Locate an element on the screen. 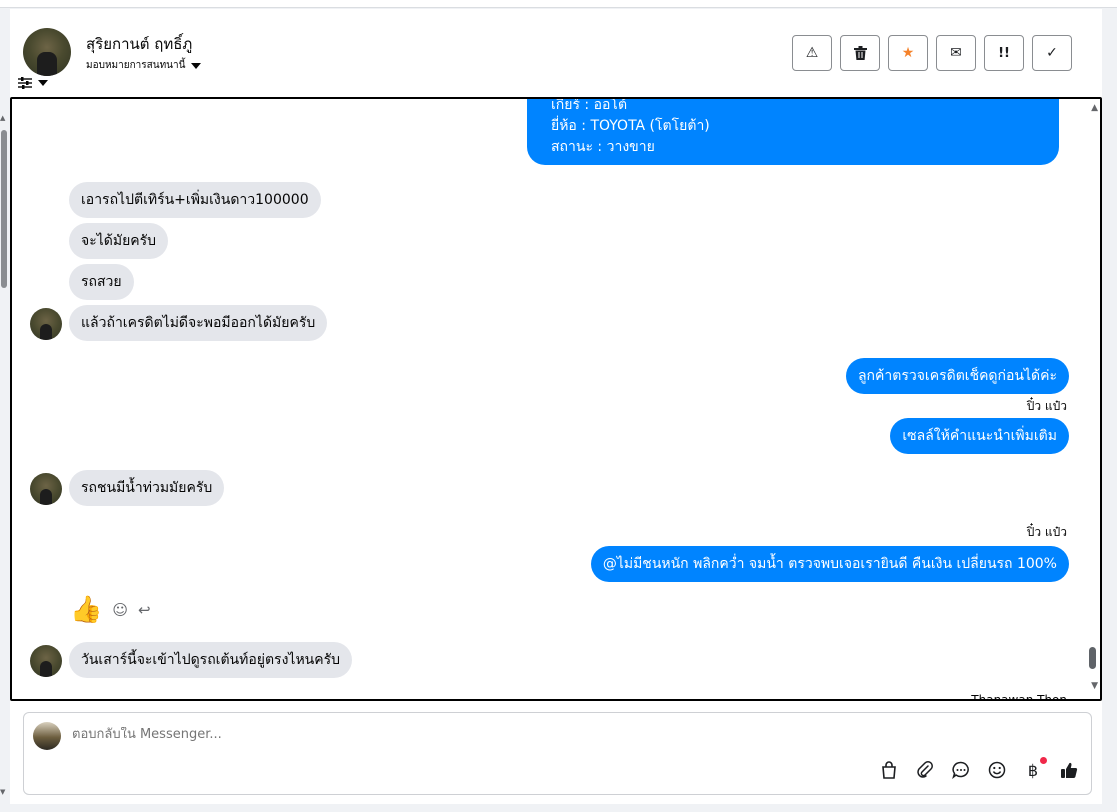  star-button: ★ is located at coordinates (908, 53).